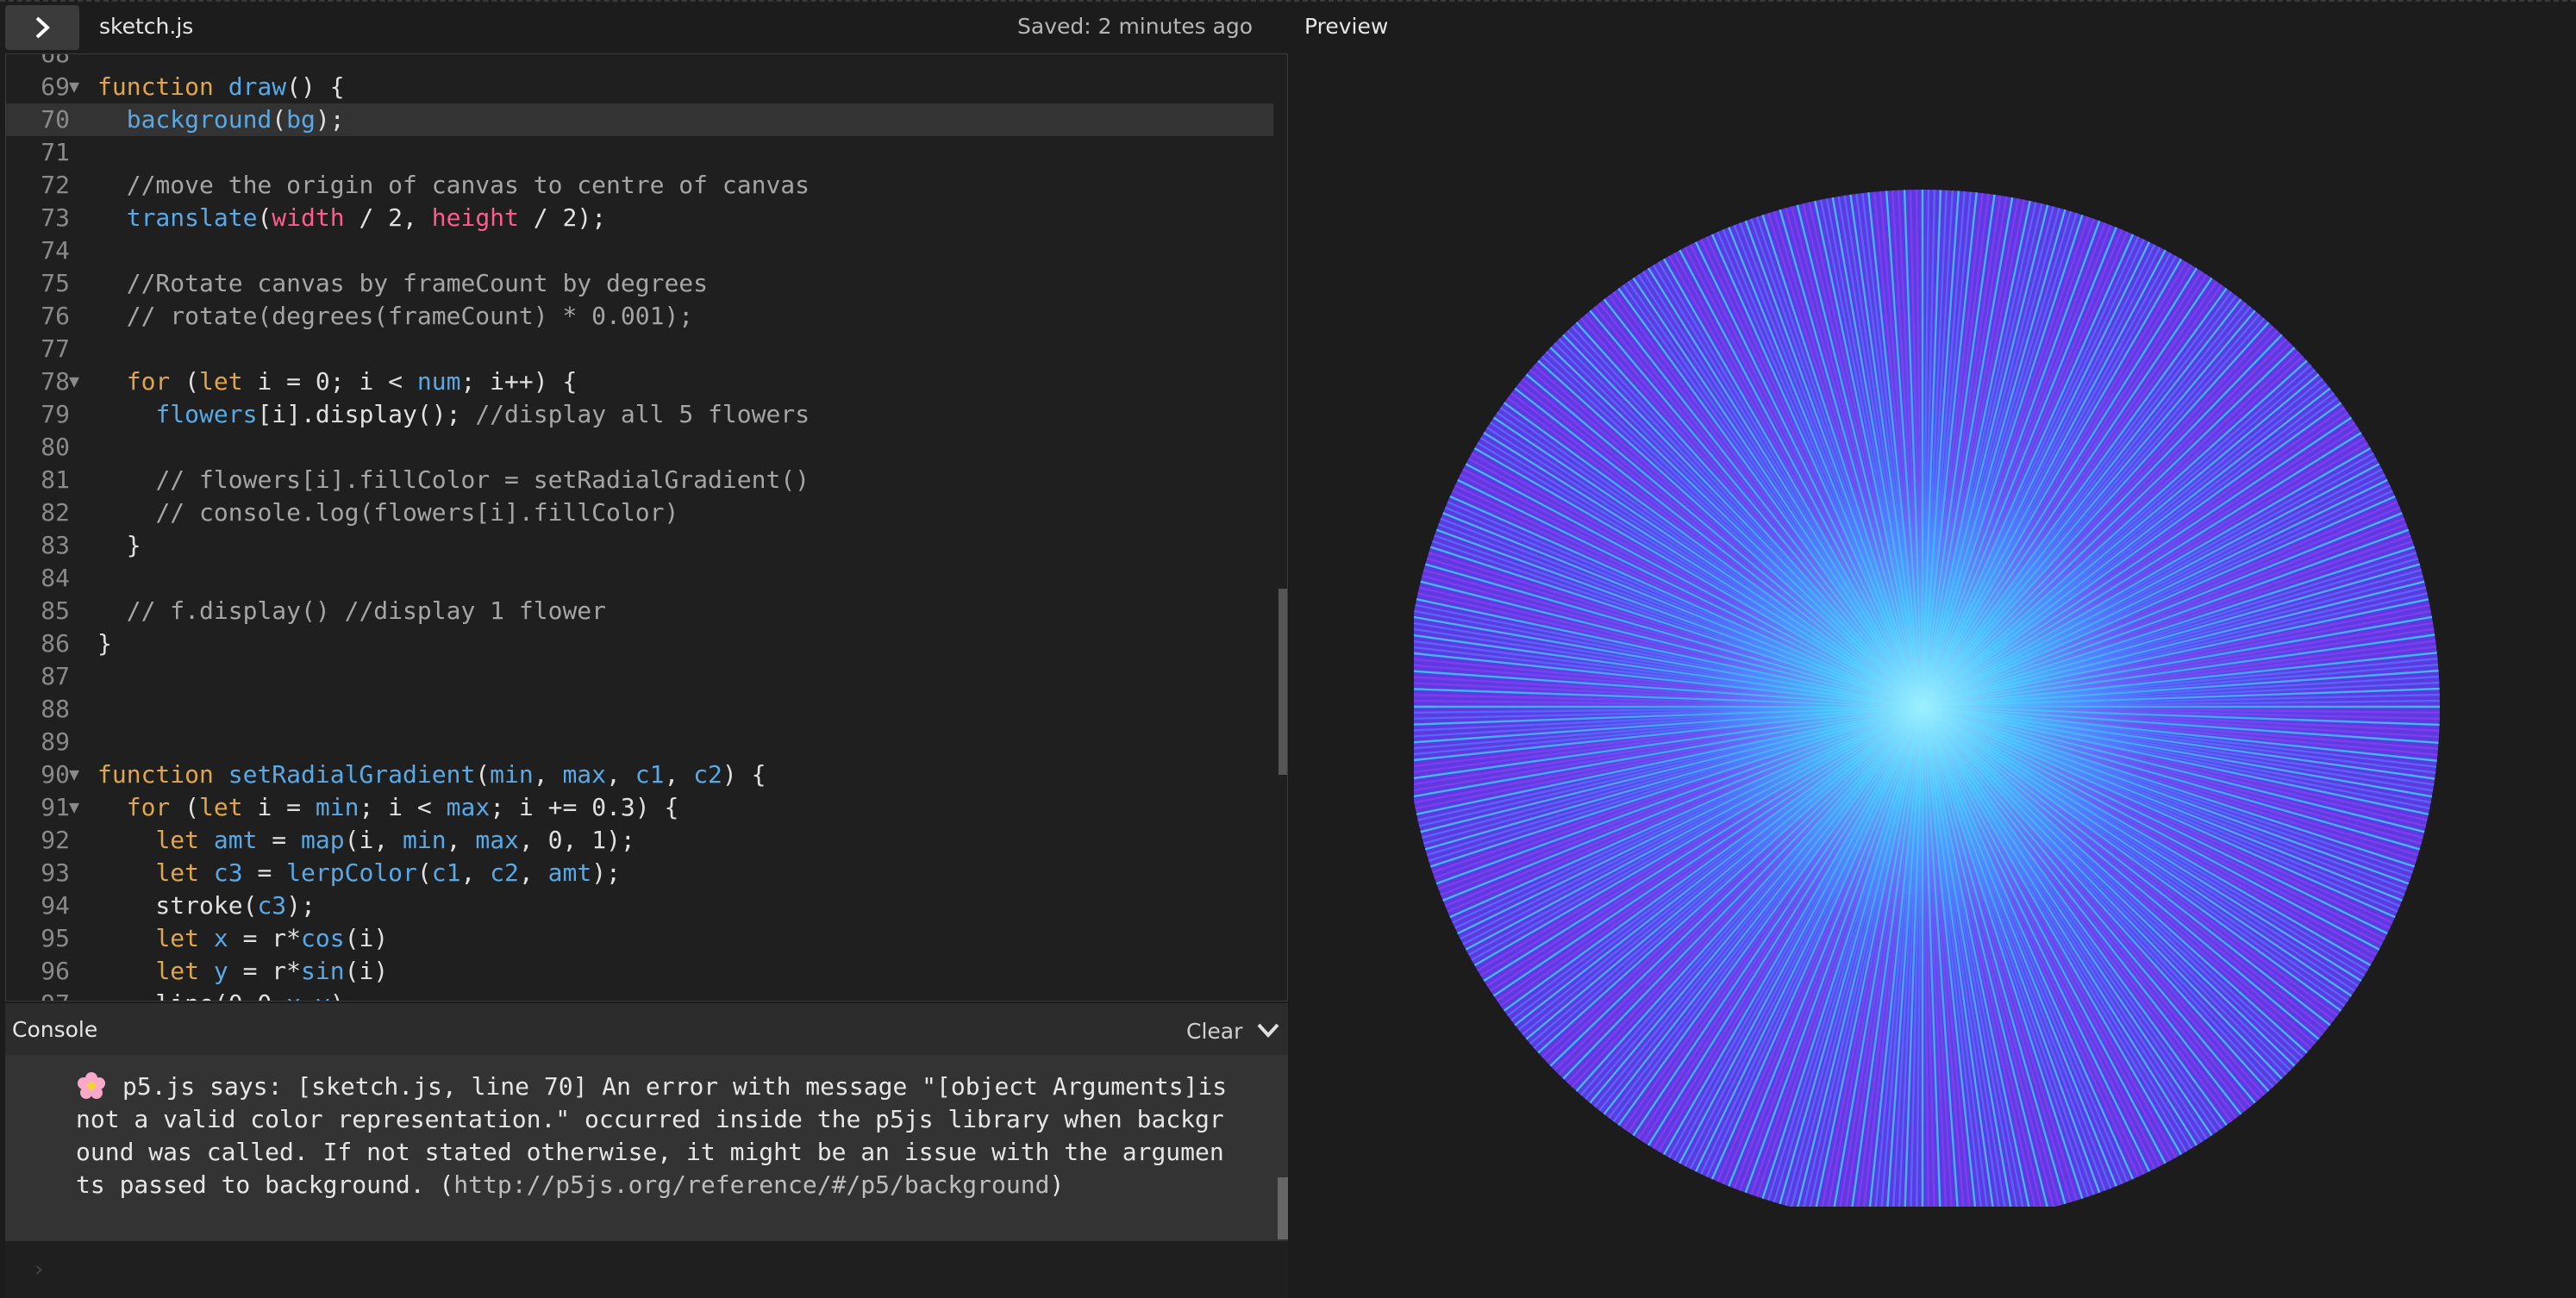 The width and height of the screenshot is (2576, 1298). What do you see at coordinates (640, 448) in the screenshot?
I see `code-line: 80` at bounding box center [640, 448].